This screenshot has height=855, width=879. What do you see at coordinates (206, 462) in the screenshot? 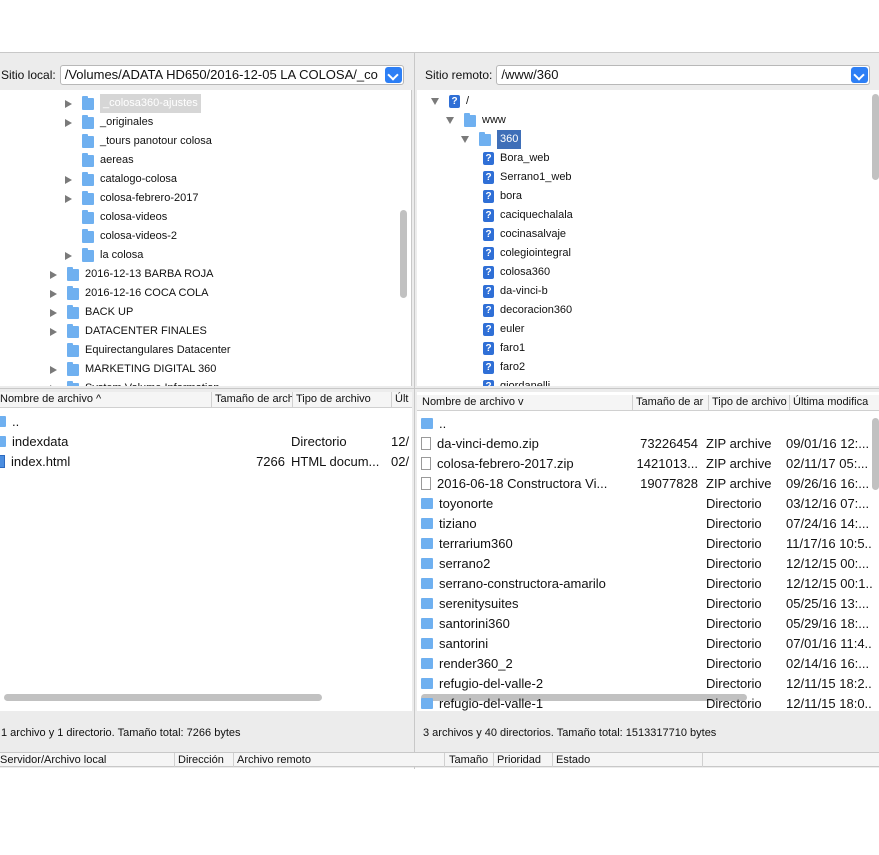
I see `local-file-row: index.html 7266 HTML docum... 02/` at bounding box center [206, 462].